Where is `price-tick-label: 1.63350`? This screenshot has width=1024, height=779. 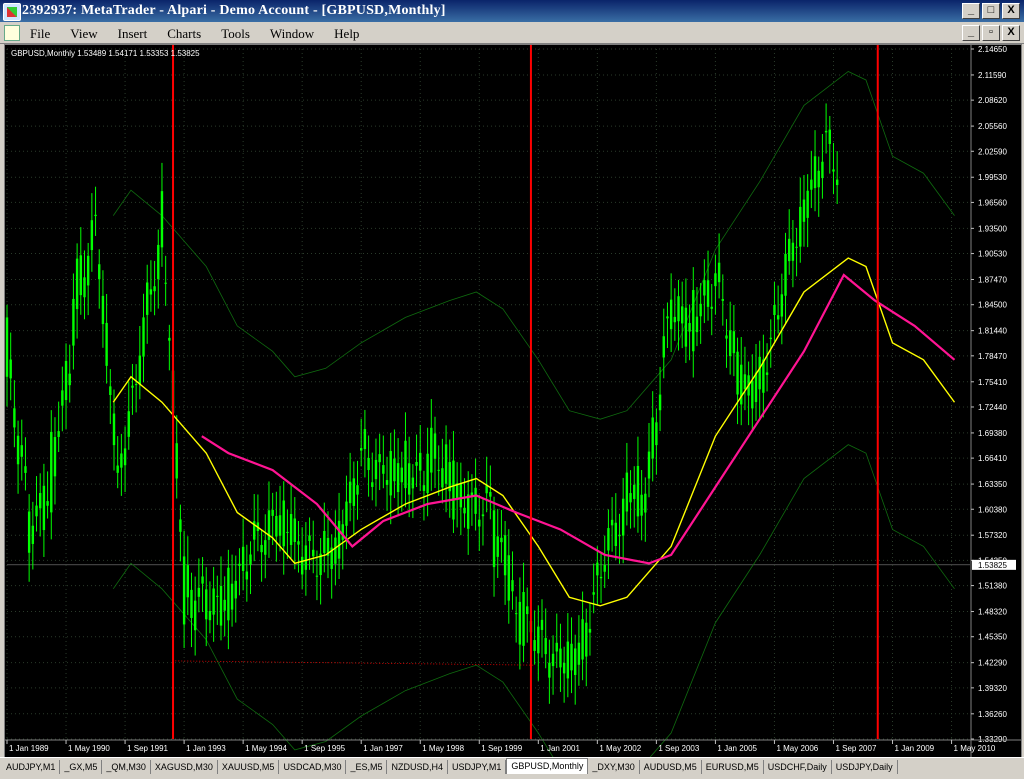
price-tick-label: 1.63350 is located at coordinates (992, 484).